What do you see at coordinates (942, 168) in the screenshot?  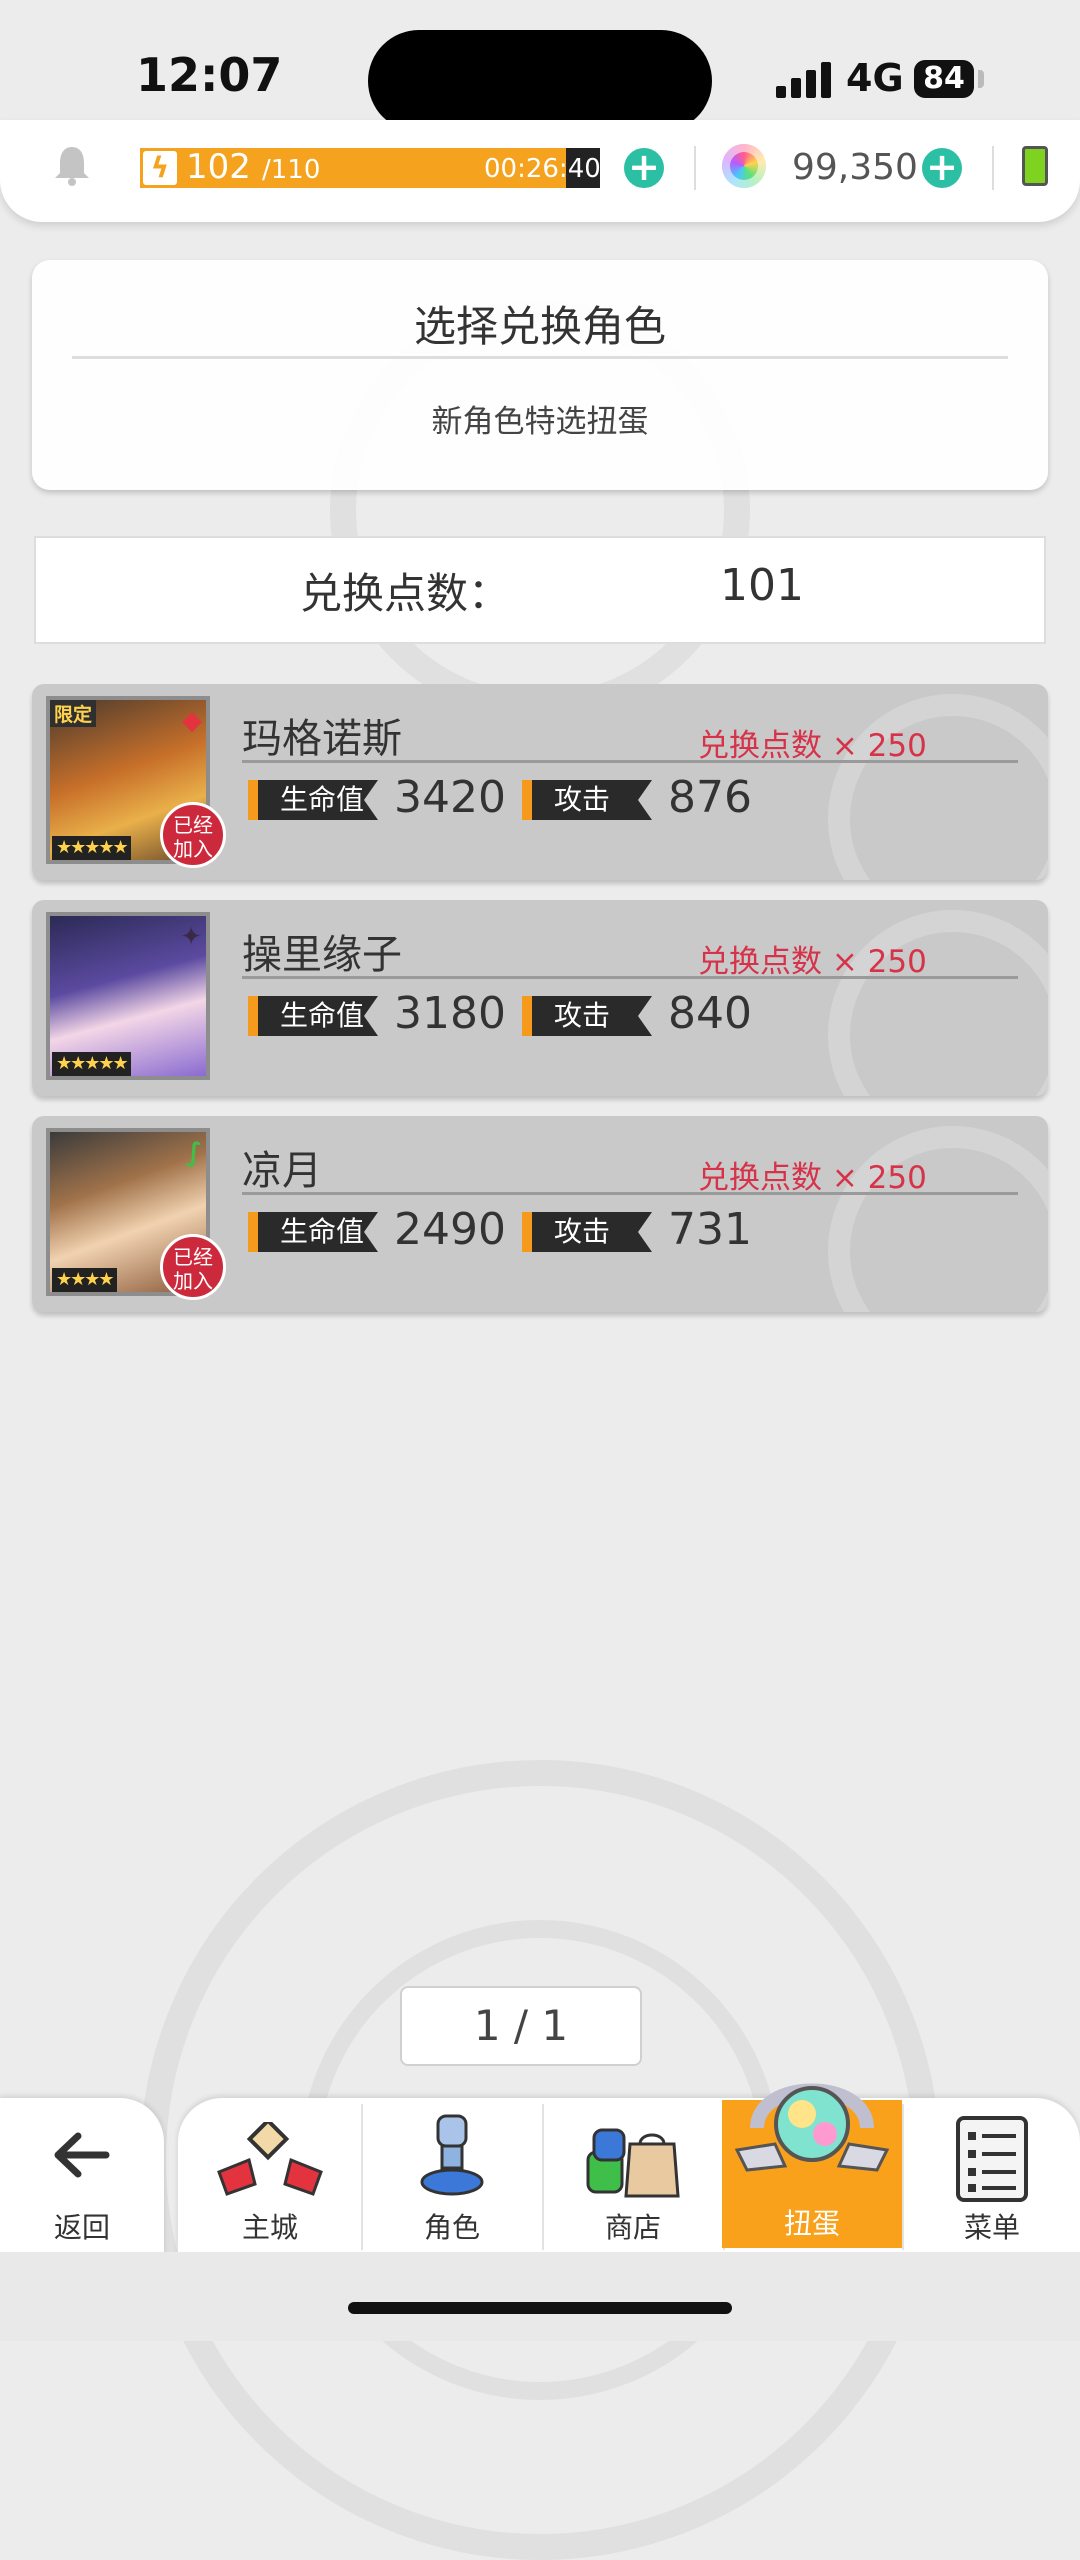 I see `add-gems-button: +` at bounding box center [942, 168].